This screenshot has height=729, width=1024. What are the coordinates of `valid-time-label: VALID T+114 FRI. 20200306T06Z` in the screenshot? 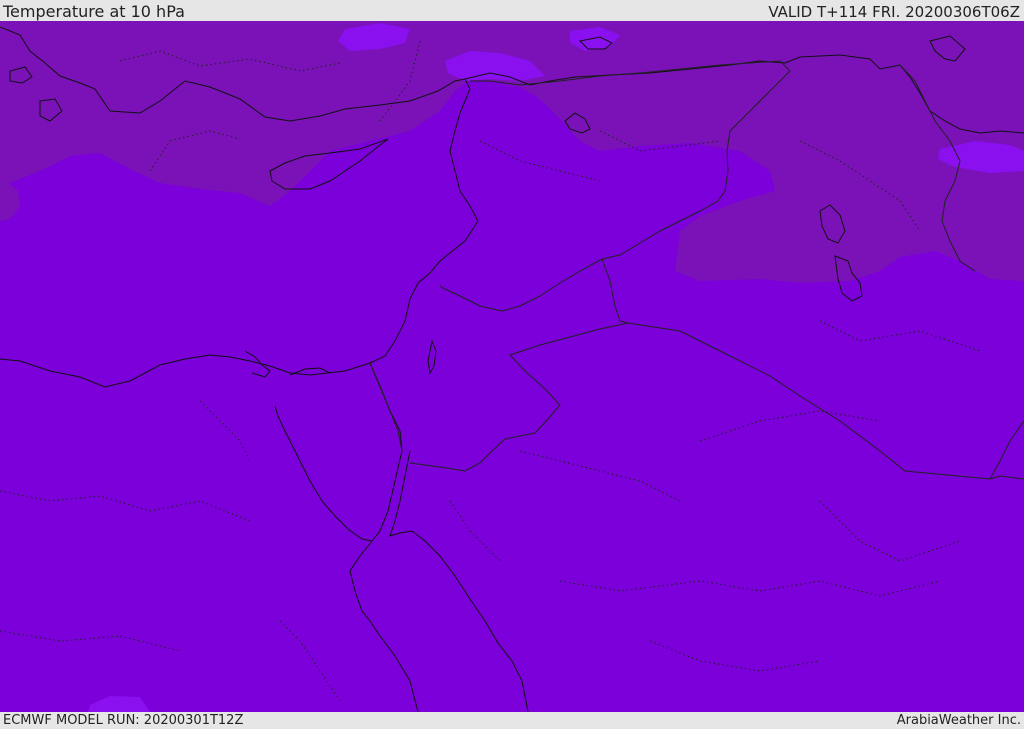 It's located at (894, 12).